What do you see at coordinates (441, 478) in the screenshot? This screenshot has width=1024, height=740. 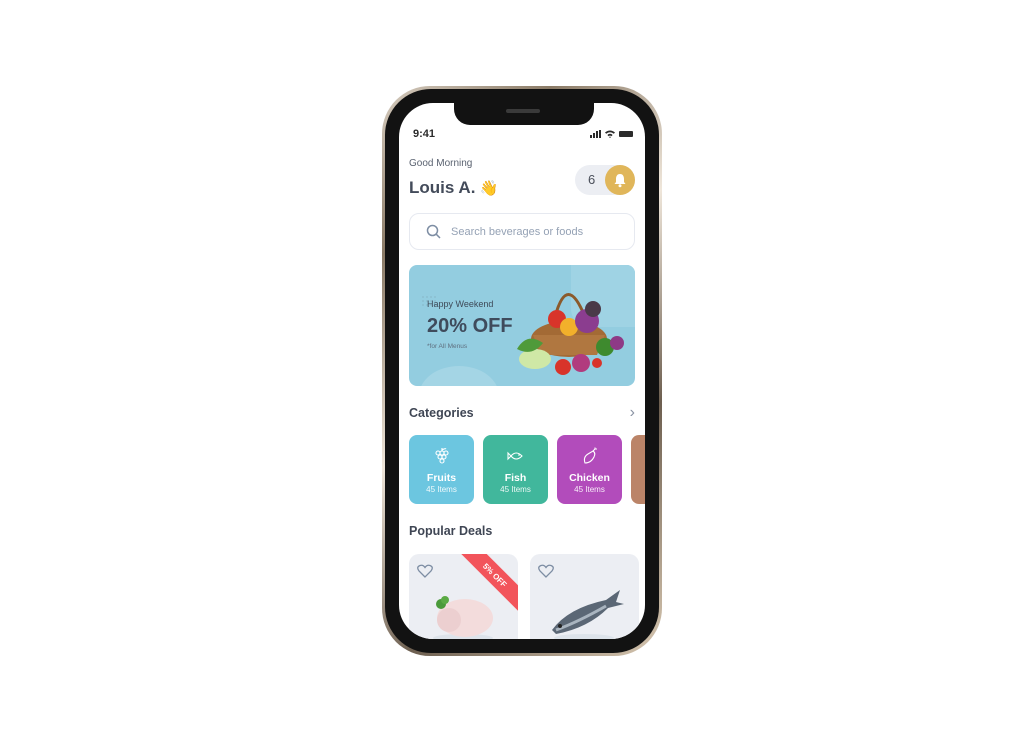 I see `category-name: Fruits` at bounding box center [441, 478].